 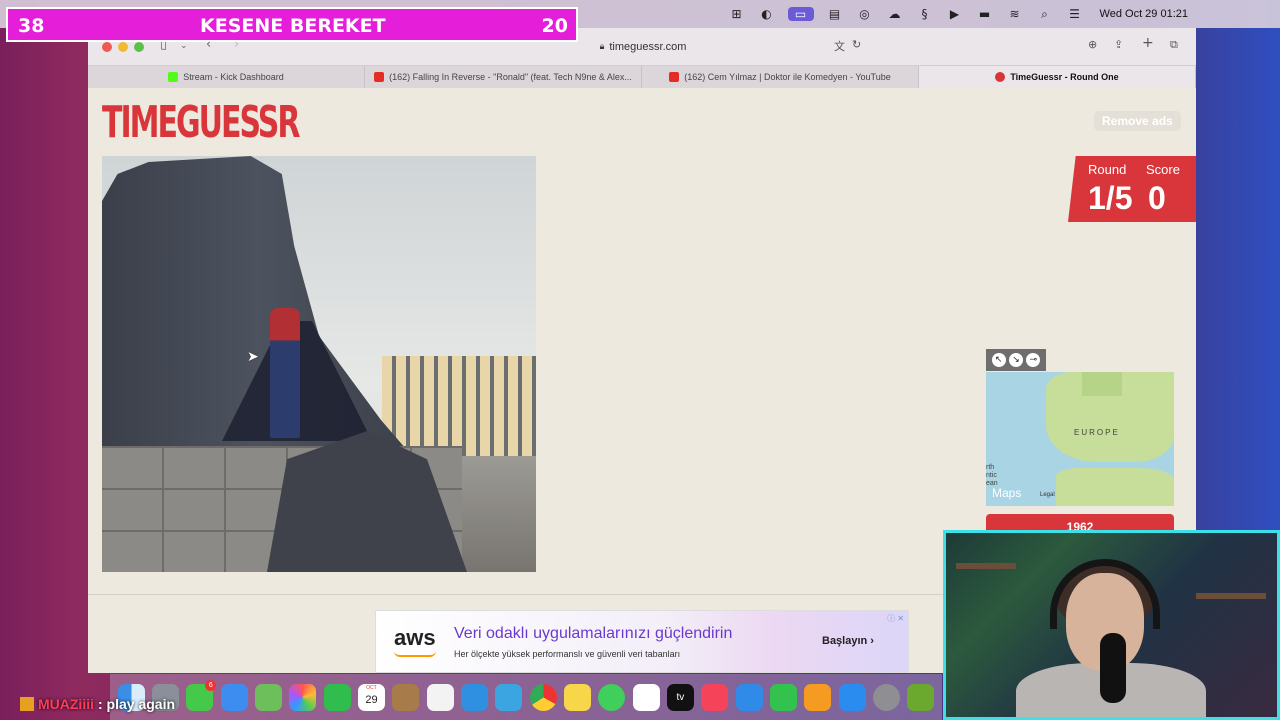 I want to click on guess-map: EUROPE rth ntic ean Maps Legal, so click(x=1080, y=439).